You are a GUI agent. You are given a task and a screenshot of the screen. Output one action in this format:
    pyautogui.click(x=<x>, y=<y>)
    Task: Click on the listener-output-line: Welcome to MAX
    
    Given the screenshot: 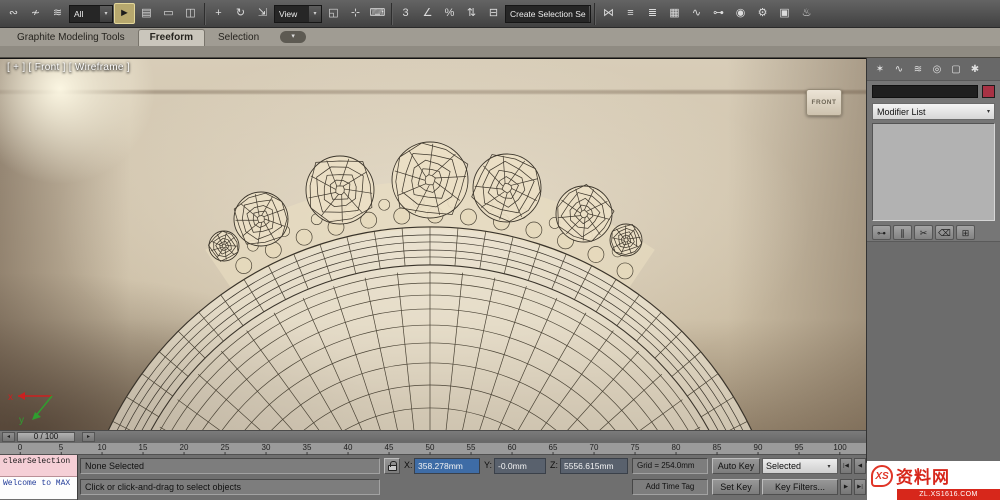 What is the action you would take?
    pyautogui.click(x=38, y=488)
    